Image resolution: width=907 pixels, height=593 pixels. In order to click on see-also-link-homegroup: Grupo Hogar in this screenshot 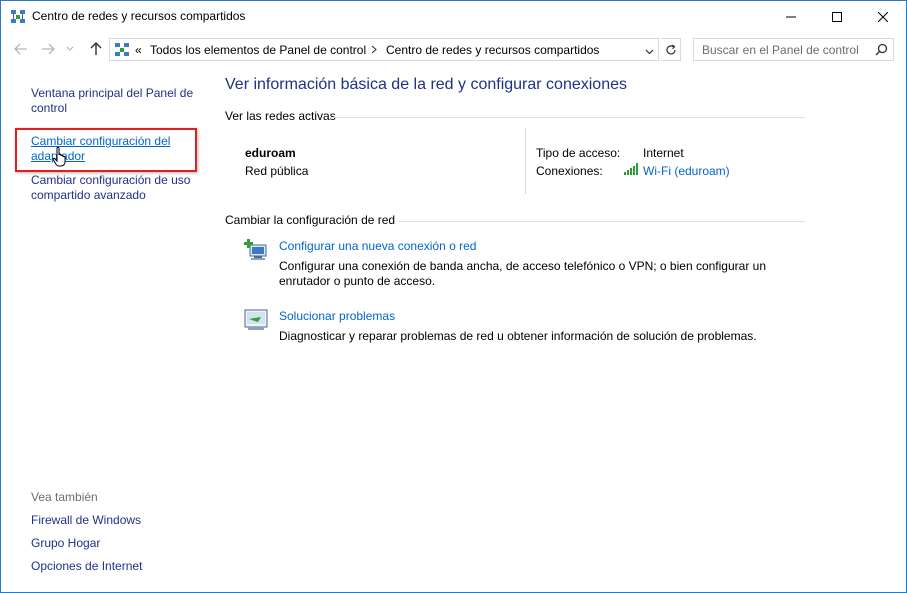, I will do `click(118, 543)`.